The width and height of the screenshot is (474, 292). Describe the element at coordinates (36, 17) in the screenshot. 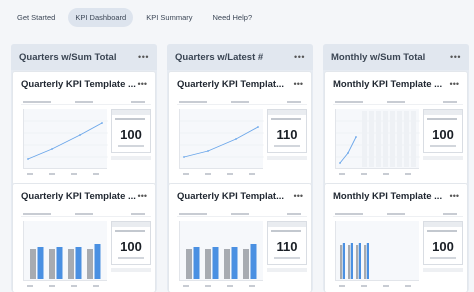

I see `tab-get-started: Get Started` at that location.